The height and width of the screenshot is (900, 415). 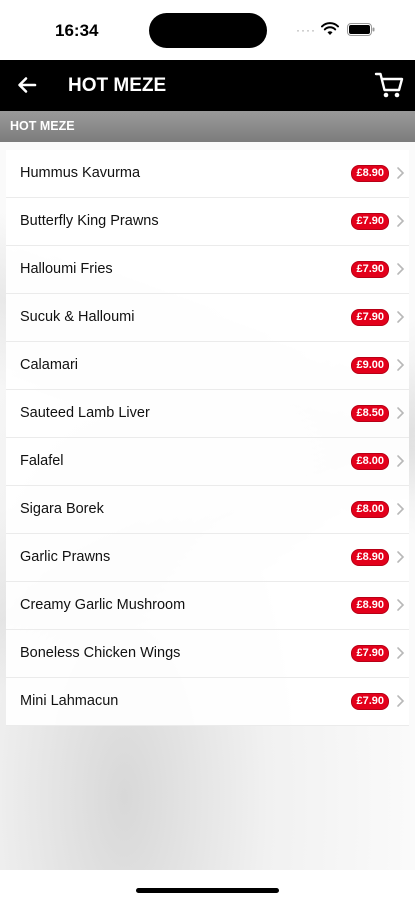 What do you see at coordinates (103, 605) in the screenshot?
I see `item-name: Creamy Garlic Mushroom` at bounding box center [103, 605].